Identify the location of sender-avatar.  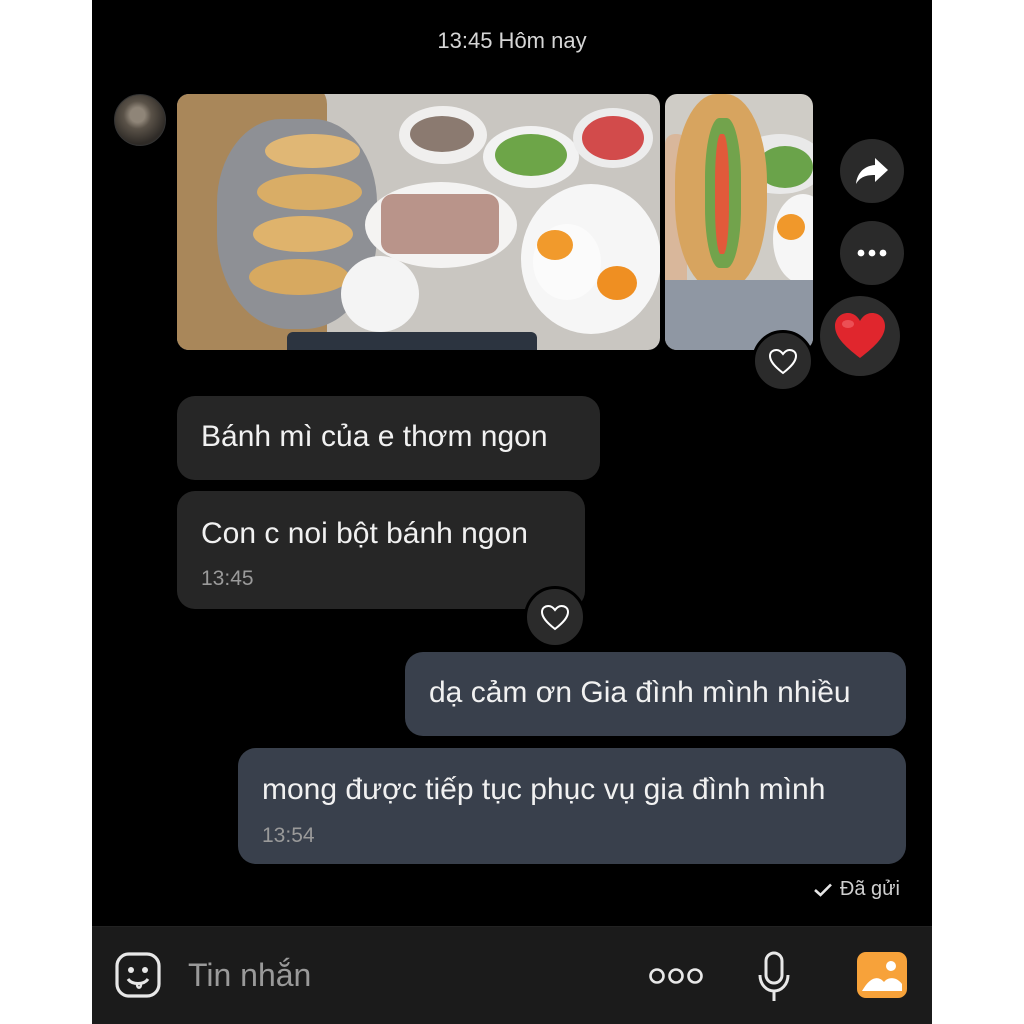
(140, 120).